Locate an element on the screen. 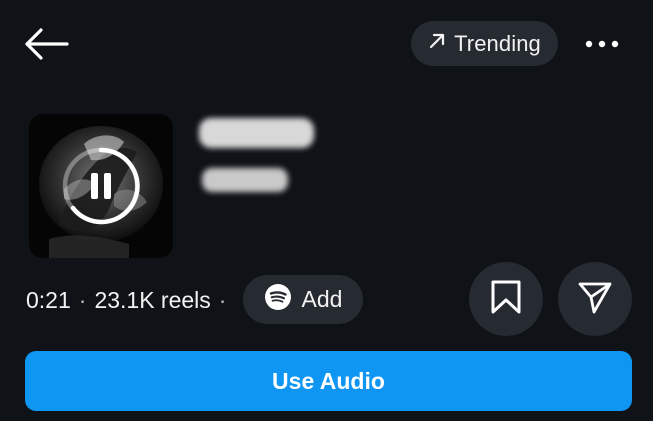  trending-button: Trending is located at coordinates (484, 43).